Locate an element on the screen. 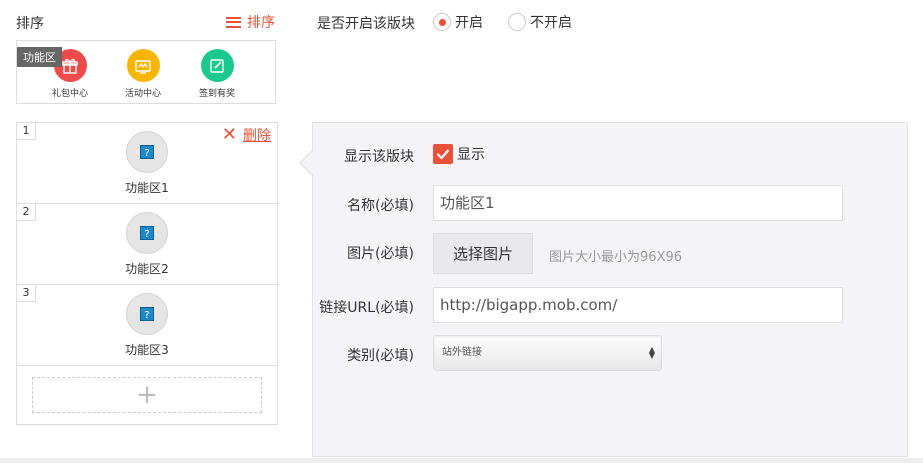 This screenshot has width=923, height=463. preview-item-activity: 活动中心 is located at coordinates (143, 74).